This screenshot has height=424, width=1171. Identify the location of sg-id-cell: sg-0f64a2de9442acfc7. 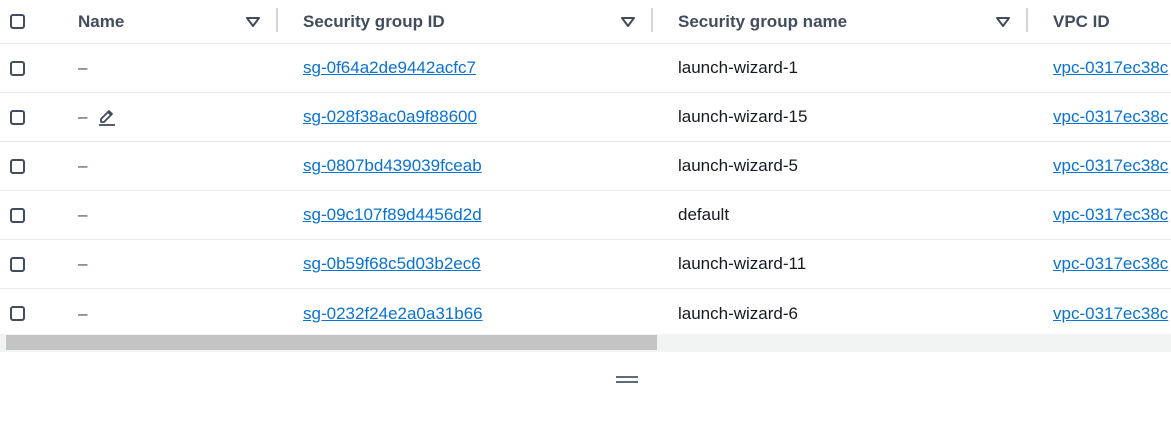
(473, 68).